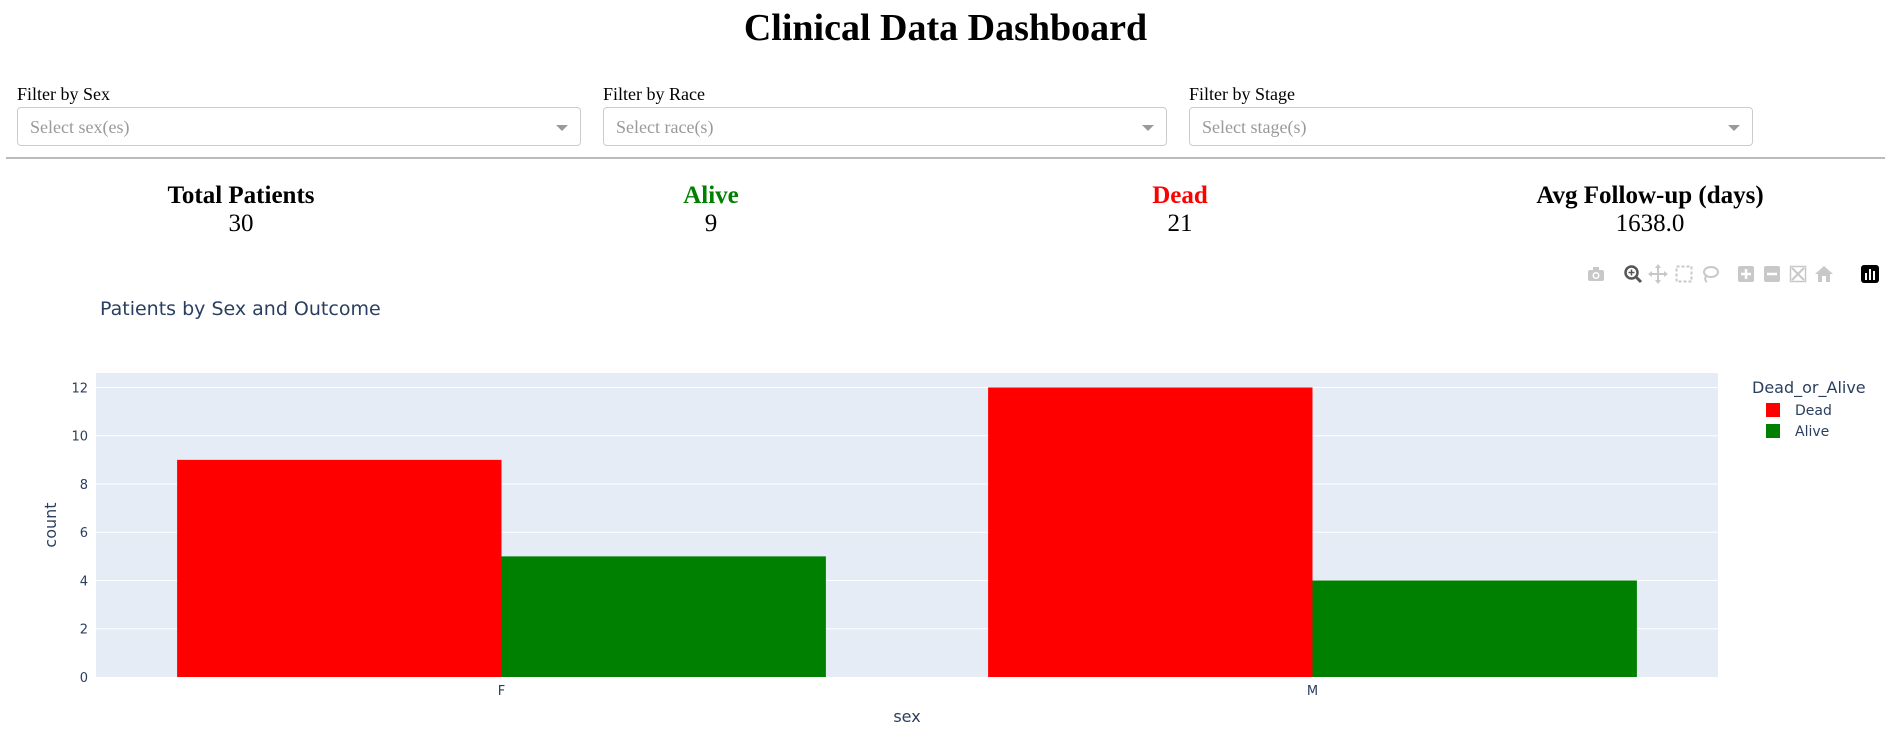 This screenshot has height=739, width=1891. I want to click on y-tick-label: 8, so click(84, 485).